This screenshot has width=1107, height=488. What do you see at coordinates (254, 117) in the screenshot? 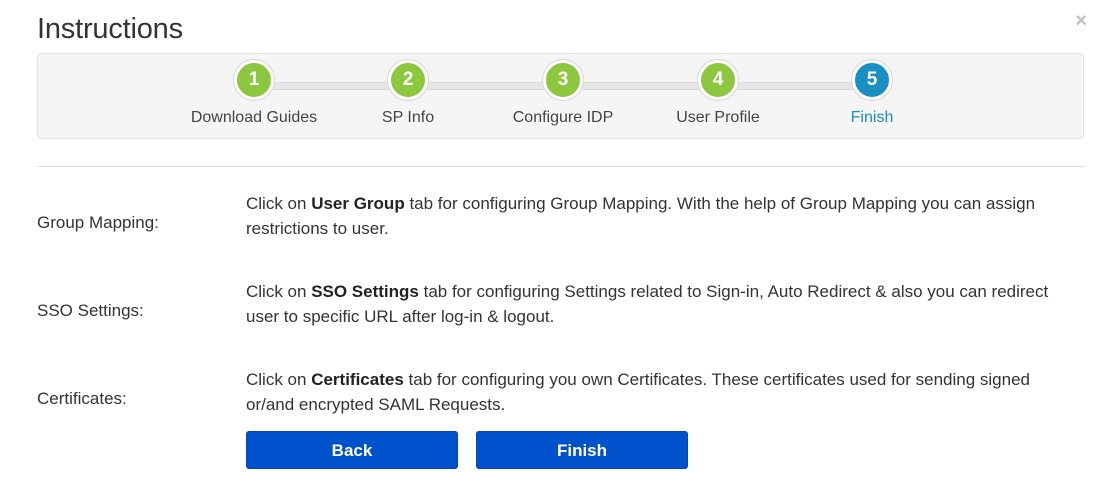
I see `step-label: Download Guides` at bounding box center [254, 117].